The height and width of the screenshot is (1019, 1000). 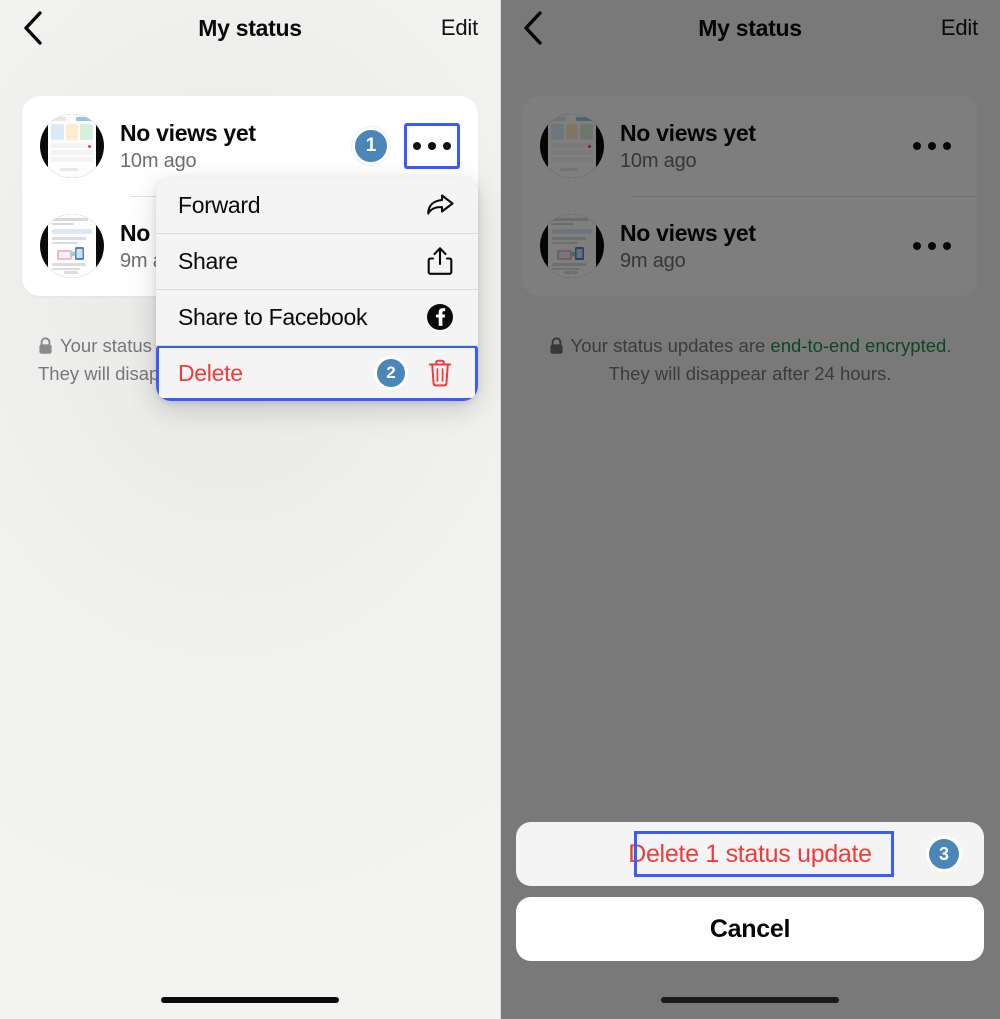 What do you see at coordinates (371, 146) in the screenshot?
I see `step-badge-1: 1` at bounding box center [371, 146].